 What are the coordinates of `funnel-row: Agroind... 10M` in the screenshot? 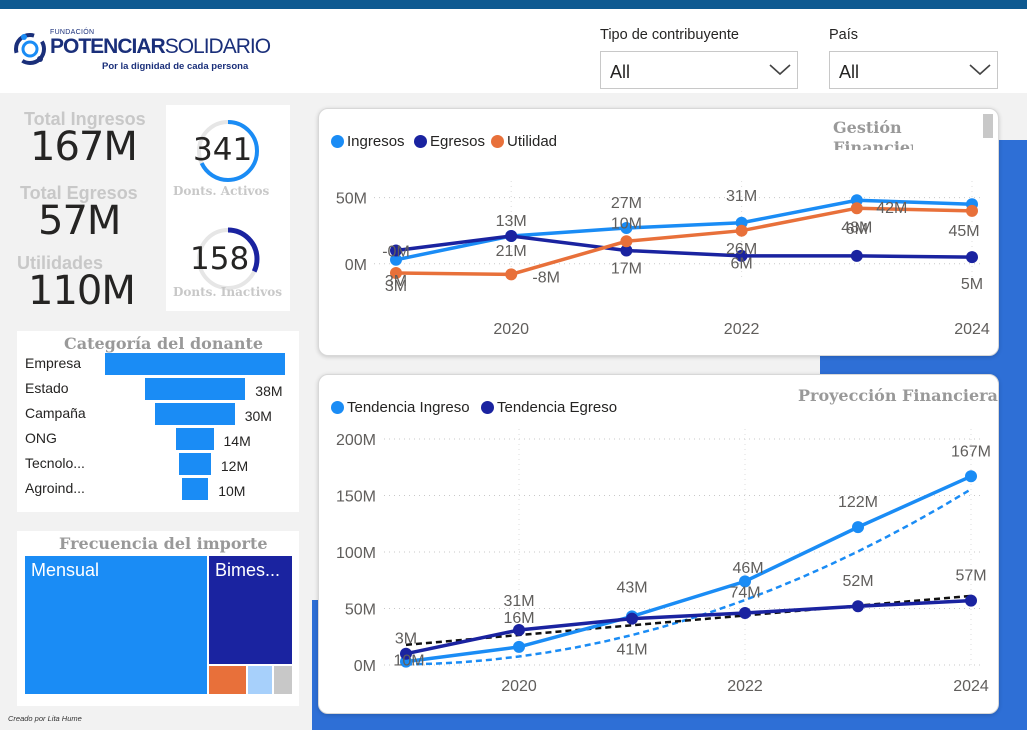 It's located at (158, 489).